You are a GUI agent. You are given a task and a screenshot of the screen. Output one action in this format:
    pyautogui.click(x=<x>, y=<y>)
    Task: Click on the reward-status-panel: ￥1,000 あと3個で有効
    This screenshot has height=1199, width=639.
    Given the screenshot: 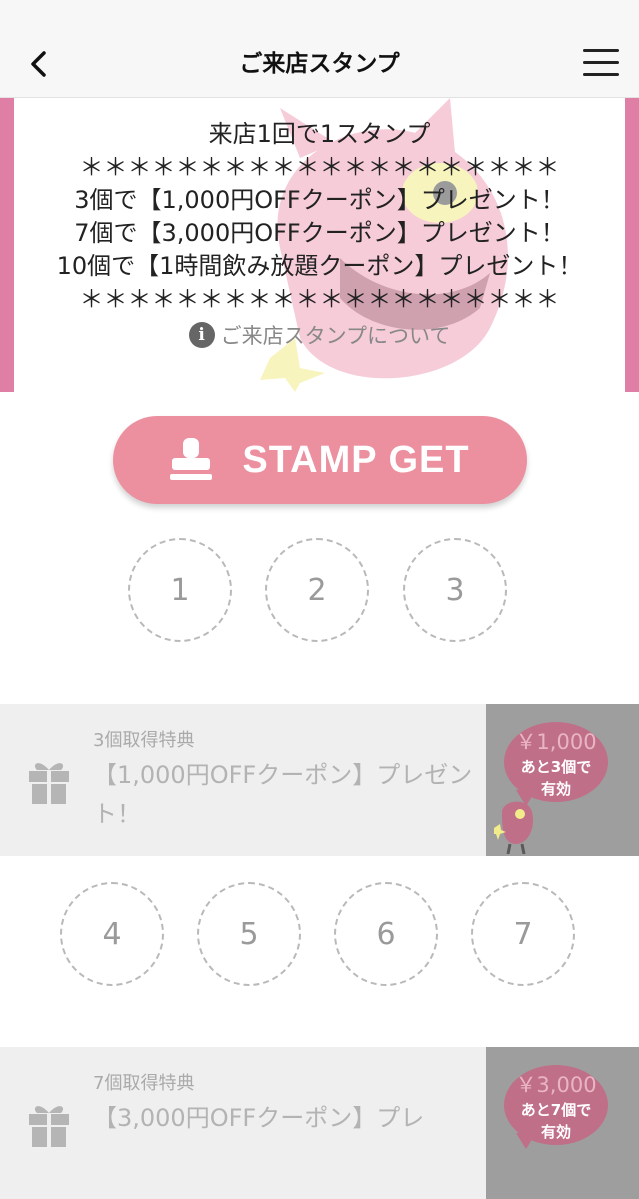 What is the action you would take?
    pyautogui.click(x=562, y=780)
    